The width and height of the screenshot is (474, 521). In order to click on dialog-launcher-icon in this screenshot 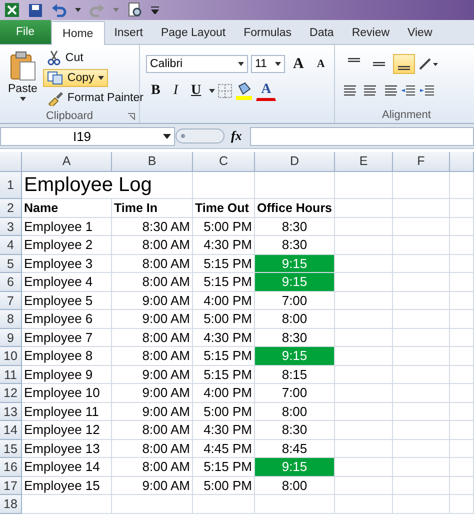, I will do `click(131, 116)`.